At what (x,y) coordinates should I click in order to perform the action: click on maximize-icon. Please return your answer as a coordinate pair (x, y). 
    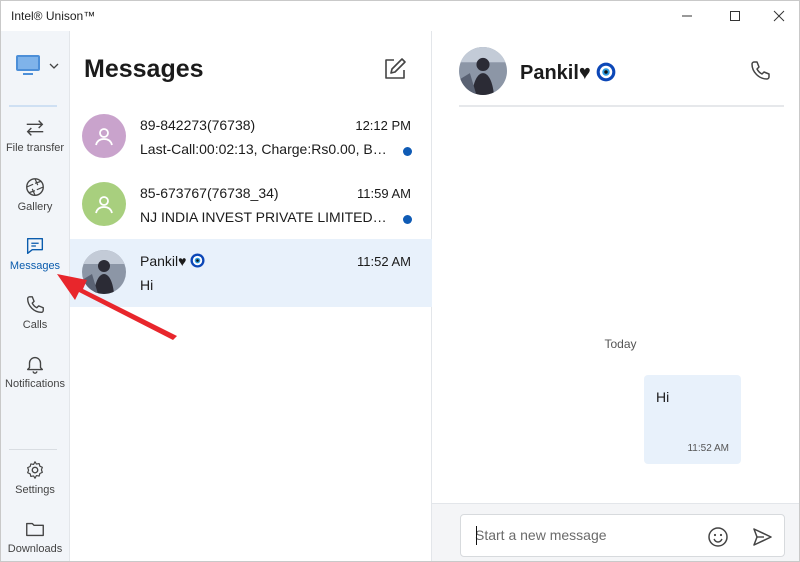
    Looking at the image, I should click on (735, 16).